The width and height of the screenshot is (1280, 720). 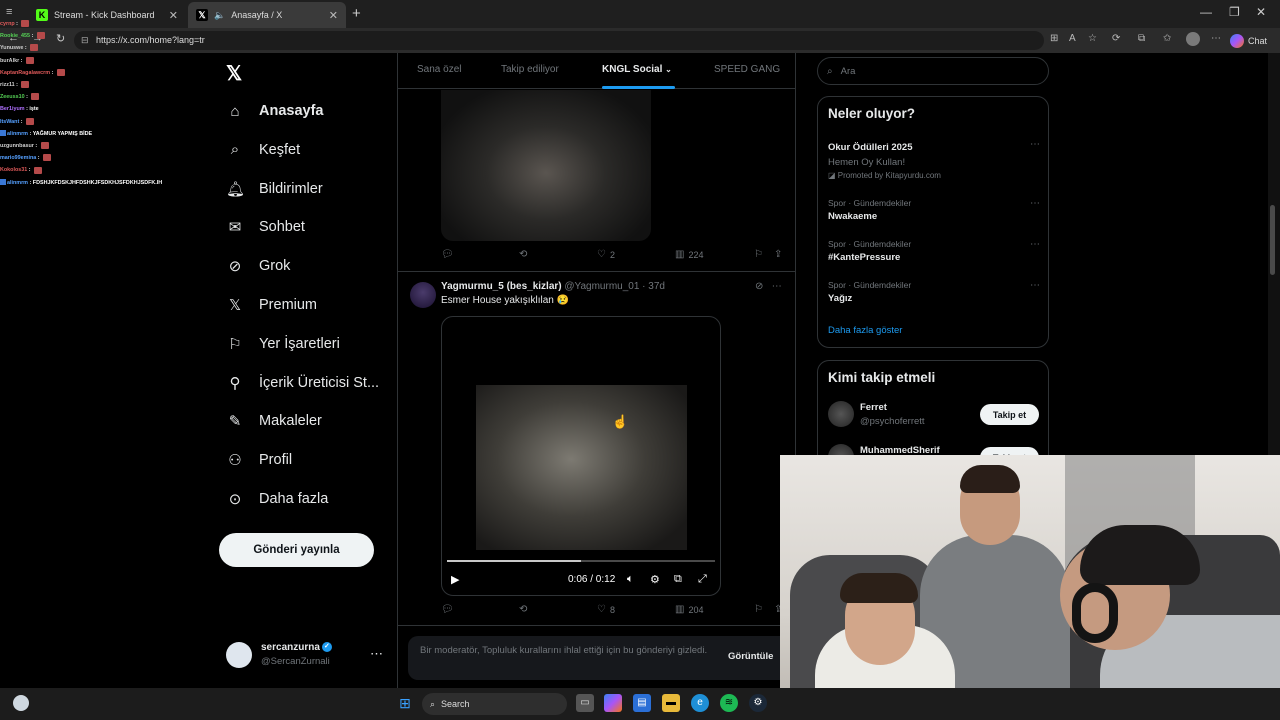 I want to click on tab-following: Takip ediliyor, so click(x=530, y=69).